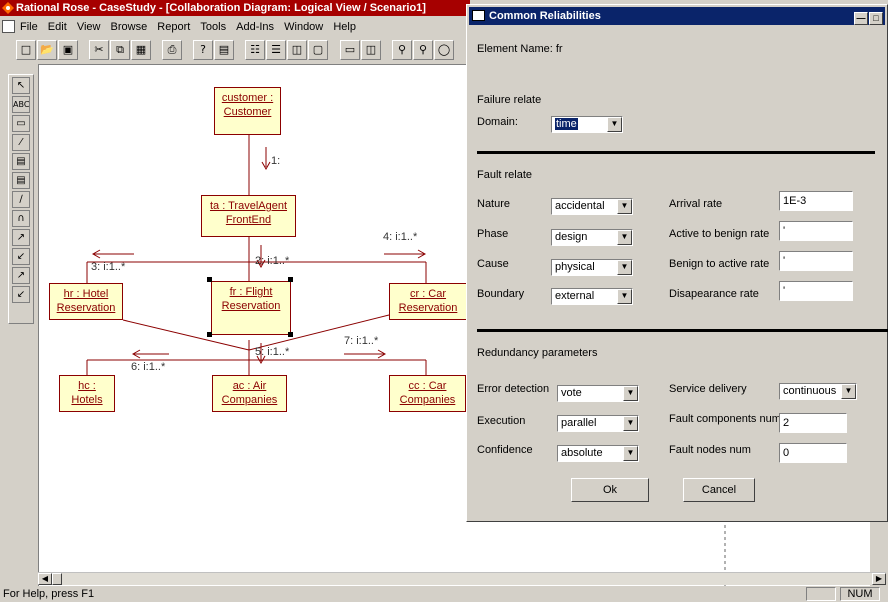 The width and height of the screenshot is (888, 602). Describe the element at coordinates (428, 301) in the screenshot. I see `object-car-reservation: cr : Car Reservation` at that location.